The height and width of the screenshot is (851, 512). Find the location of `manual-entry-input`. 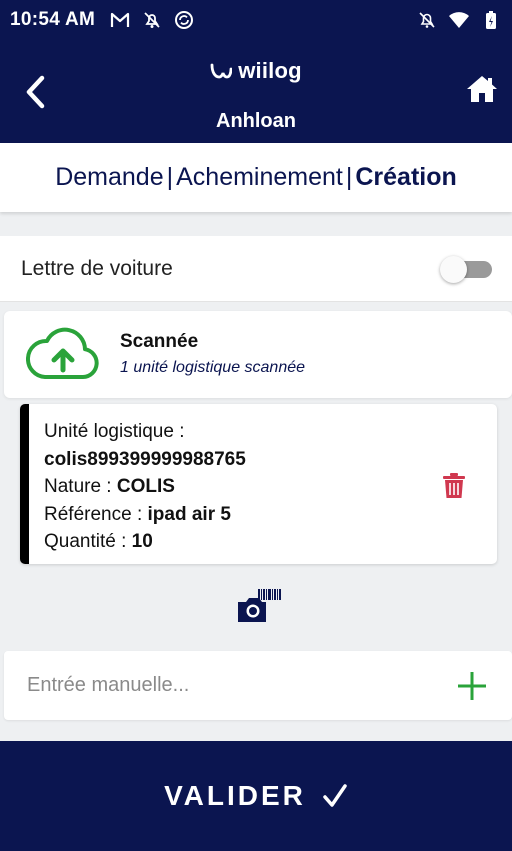

manual-entry-input is located at coordinates (217, 685).